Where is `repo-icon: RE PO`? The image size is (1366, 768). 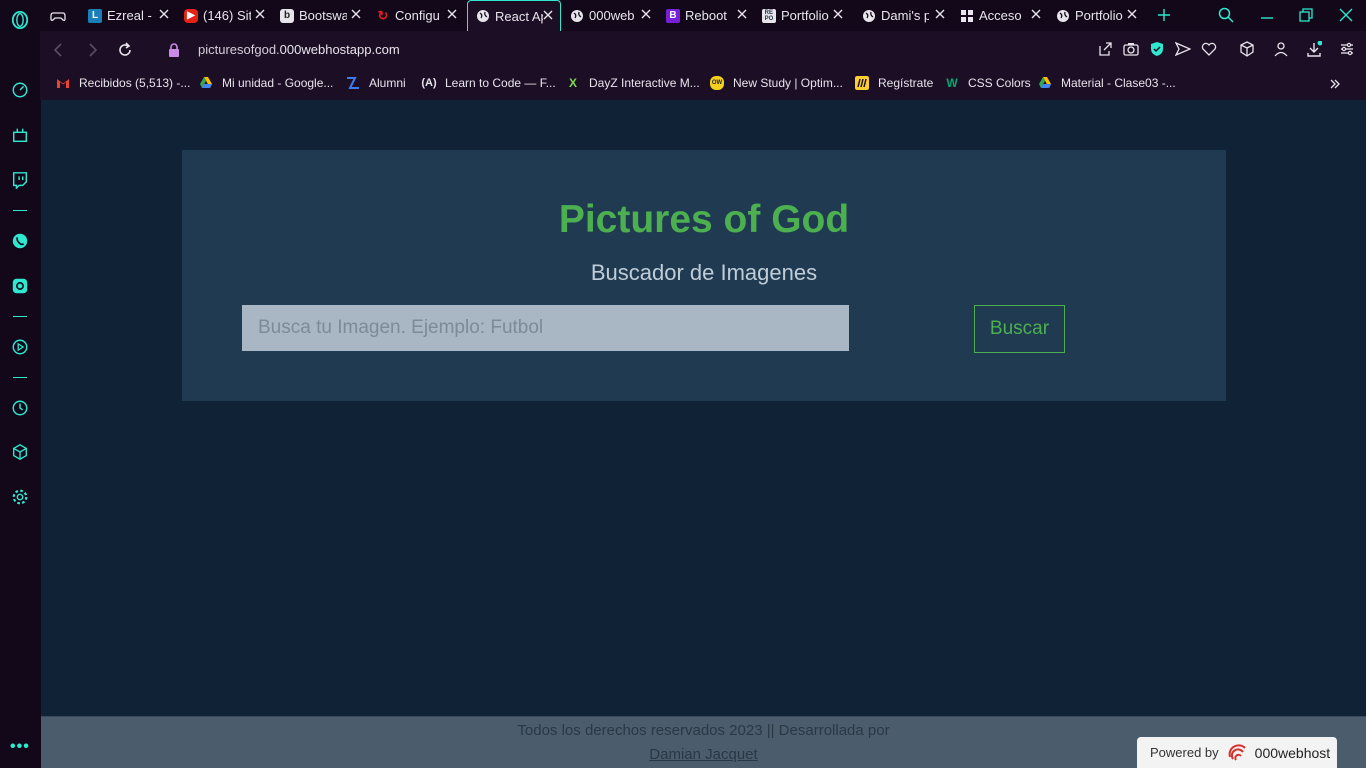
repo-icon: RE PO is located at coordinates (769, 15).